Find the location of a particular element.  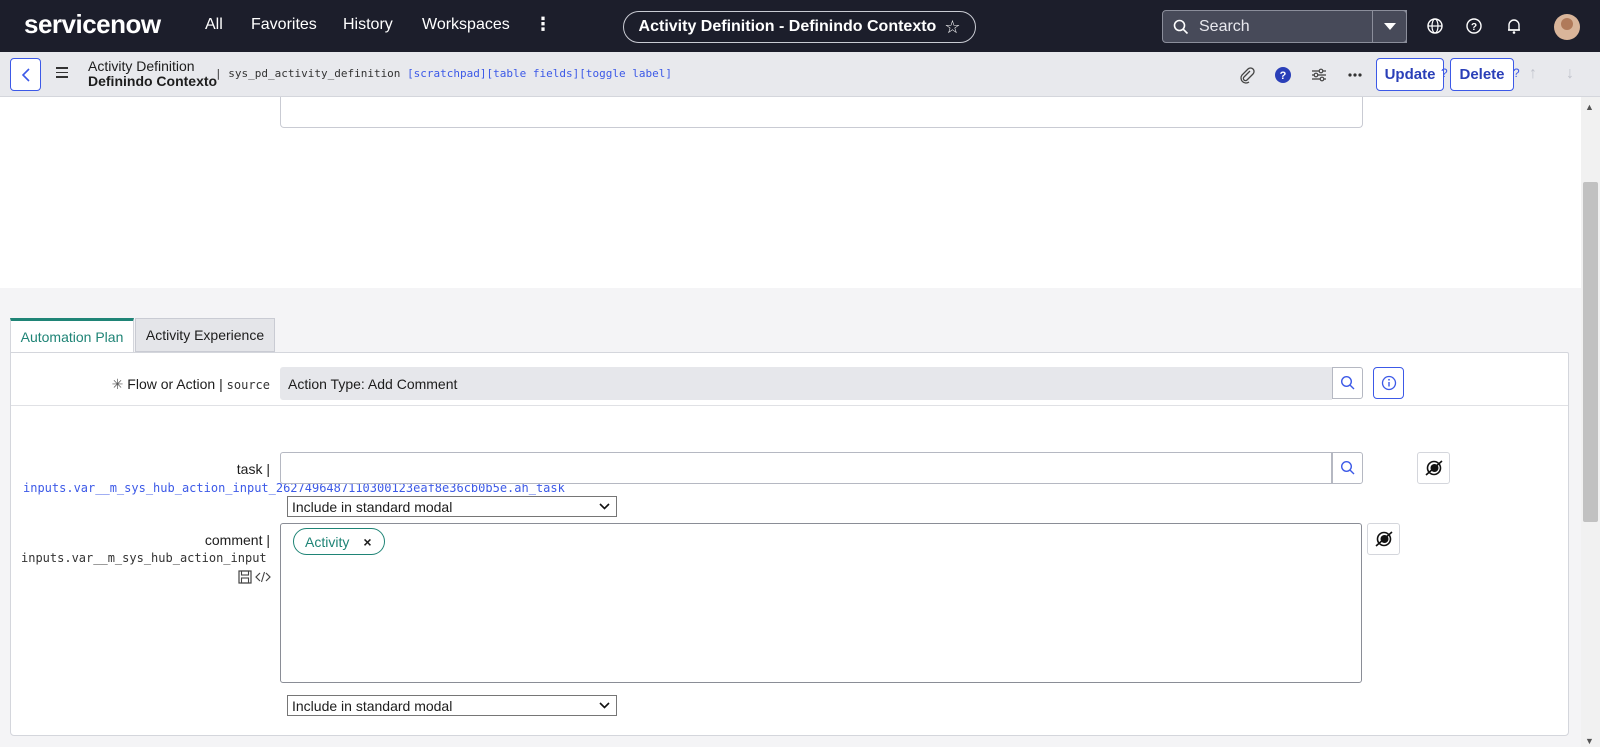

delete-button: Delete is located at coordinates (1482, 74).